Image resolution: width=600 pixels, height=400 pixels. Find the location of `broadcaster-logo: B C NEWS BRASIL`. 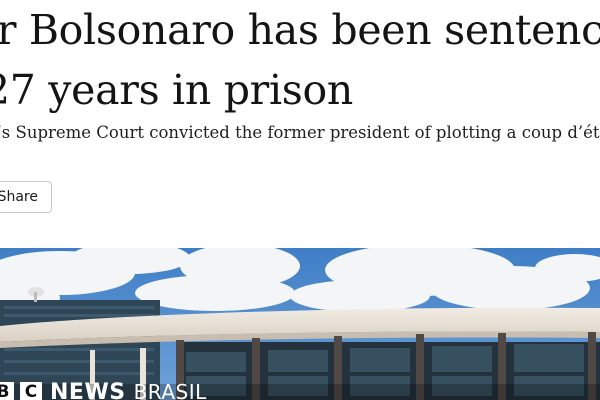

broadcaster-logo: B C NEWS BRASIL is located at coordinates (103, 389).